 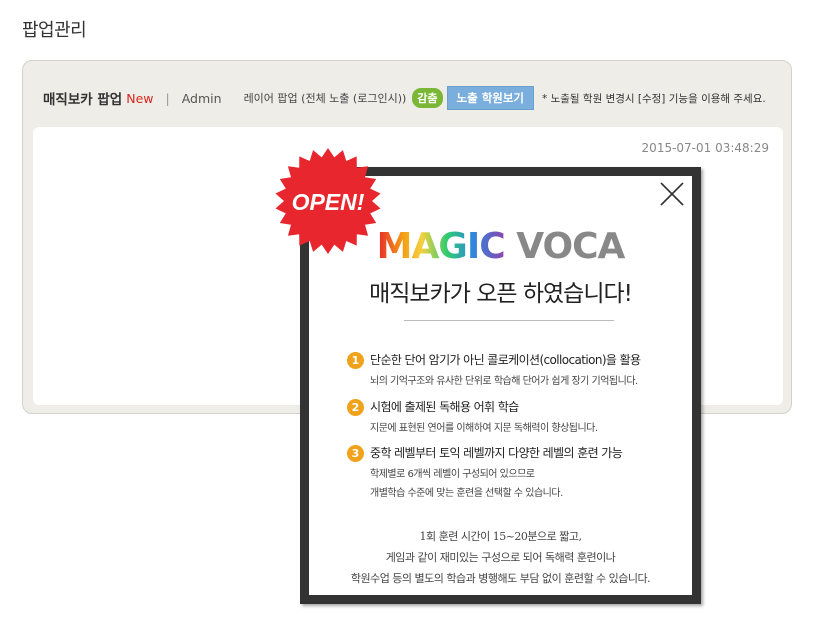 What do you see at coordinates (355, 407) in the screenshot?
I see `number-badge: 2` at bounding box center [355, 407].